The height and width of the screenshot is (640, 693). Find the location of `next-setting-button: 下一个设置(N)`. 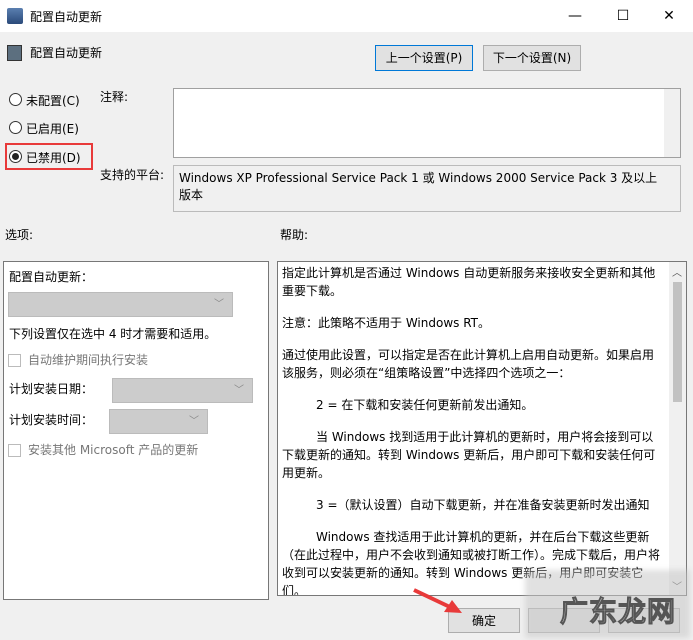

next-setting-button: 下一个设置(N) is located at coordinates (532, 58).